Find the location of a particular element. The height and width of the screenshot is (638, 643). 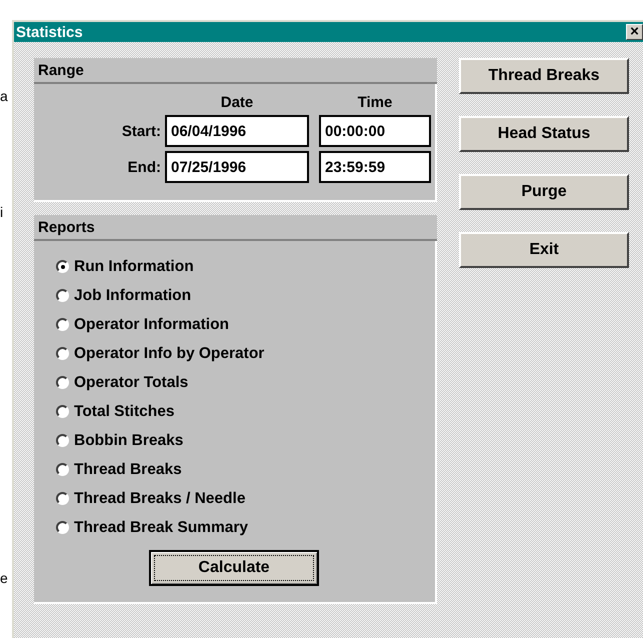

background-text: e is located at coordinates (4, 578).